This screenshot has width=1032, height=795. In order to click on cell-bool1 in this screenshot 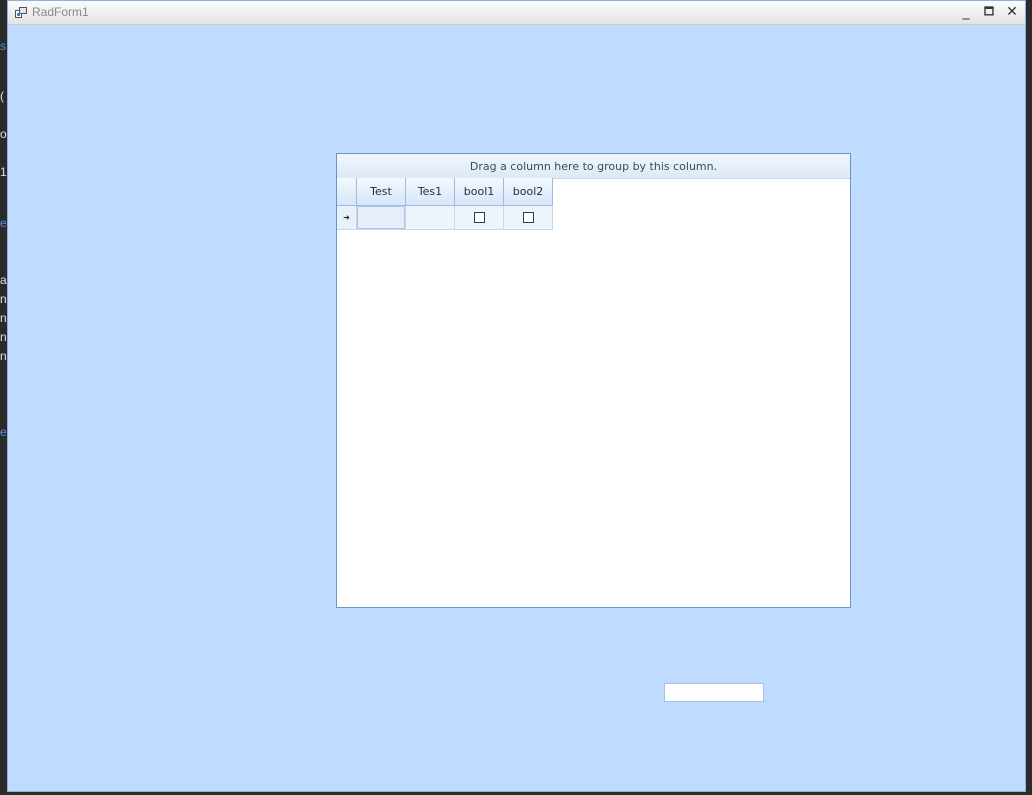, I will do `click(479, 218)`.